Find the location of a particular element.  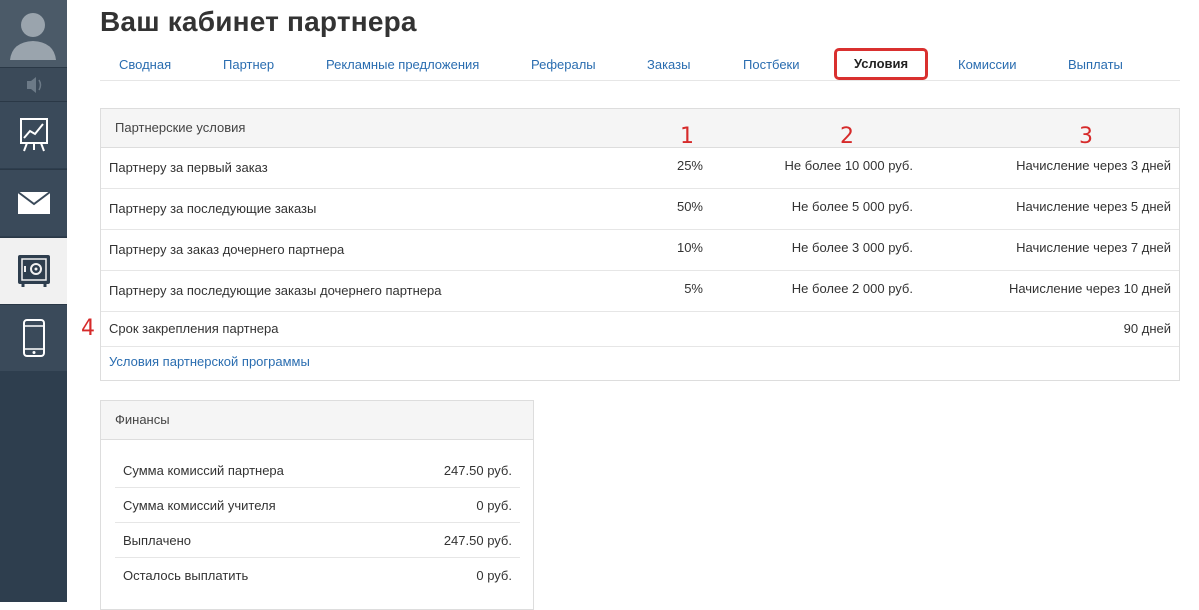

finance-label: Сумма комиссий партнера is located at coordinates (203, 470).